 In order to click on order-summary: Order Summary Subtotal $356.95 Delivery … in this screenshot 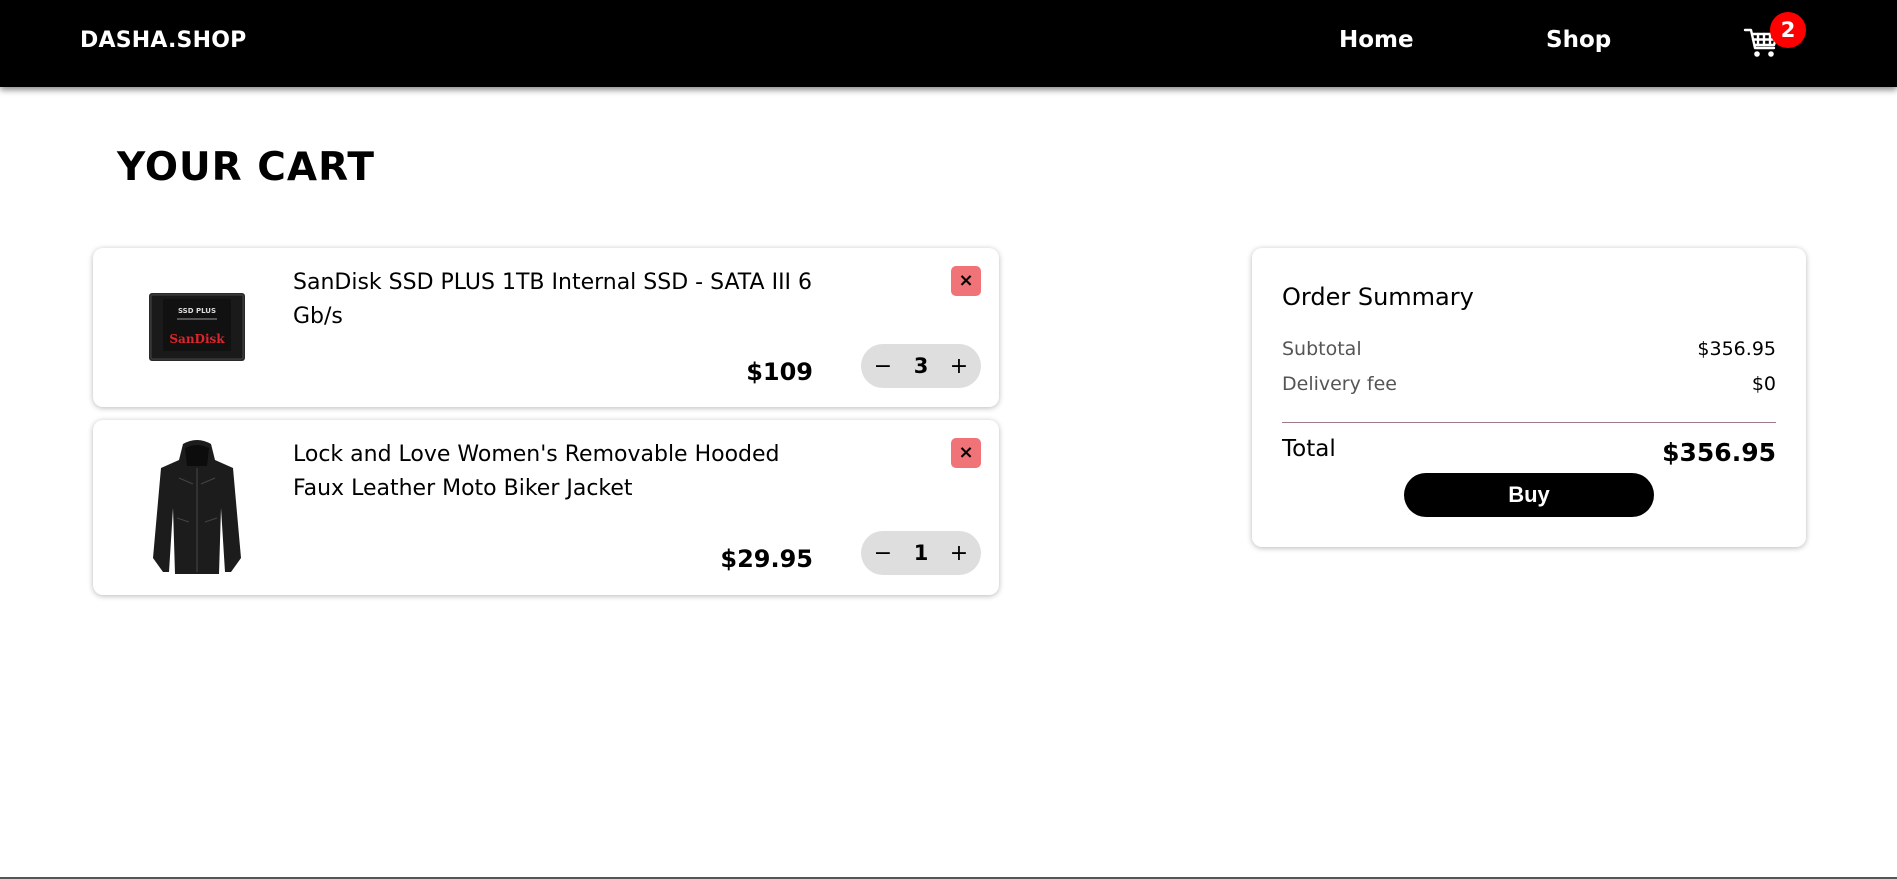, I will do `click(1529, 397)`.